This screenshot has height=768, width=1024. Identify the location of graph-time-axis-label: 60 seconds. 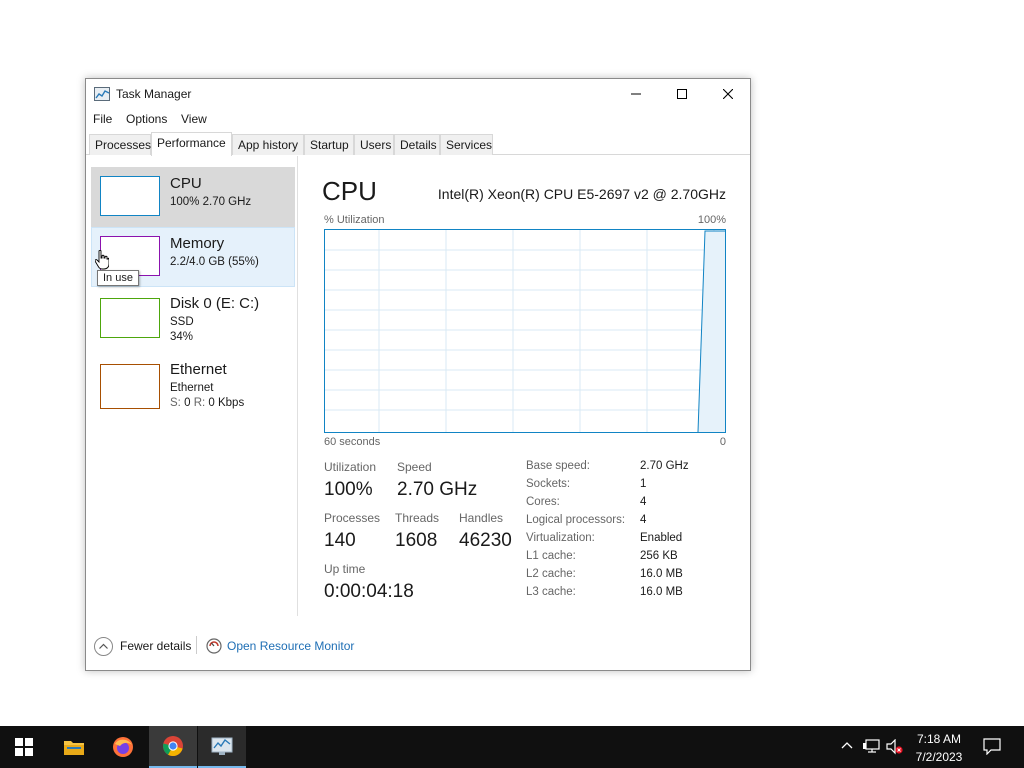
(352, 442).